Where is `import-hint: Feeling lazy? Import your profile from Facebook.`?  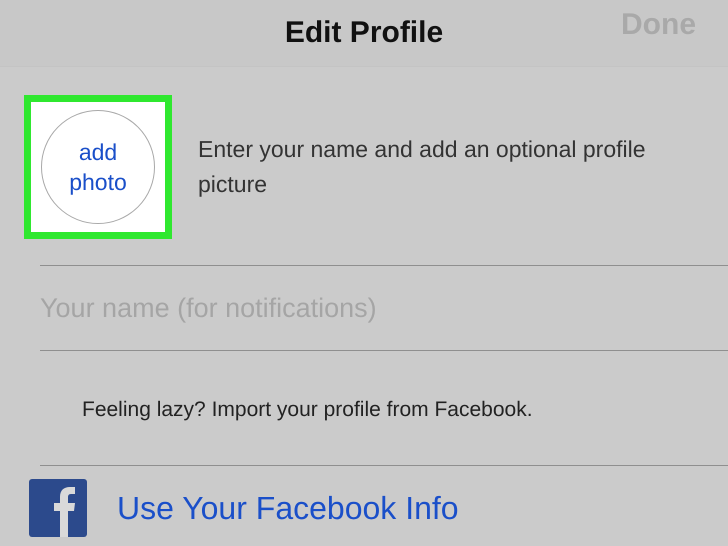 import-hint: Feeling lazy? Import your profile from Facebook. is located at coordinates (308, 410).